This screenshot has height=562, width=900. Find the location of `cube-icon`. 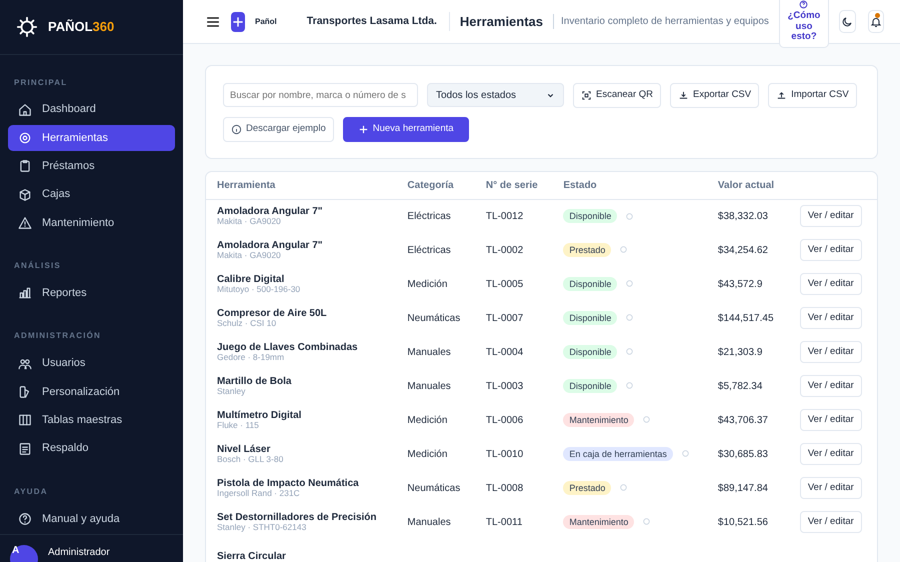

cube-icon is located at coordinates (25, 195).